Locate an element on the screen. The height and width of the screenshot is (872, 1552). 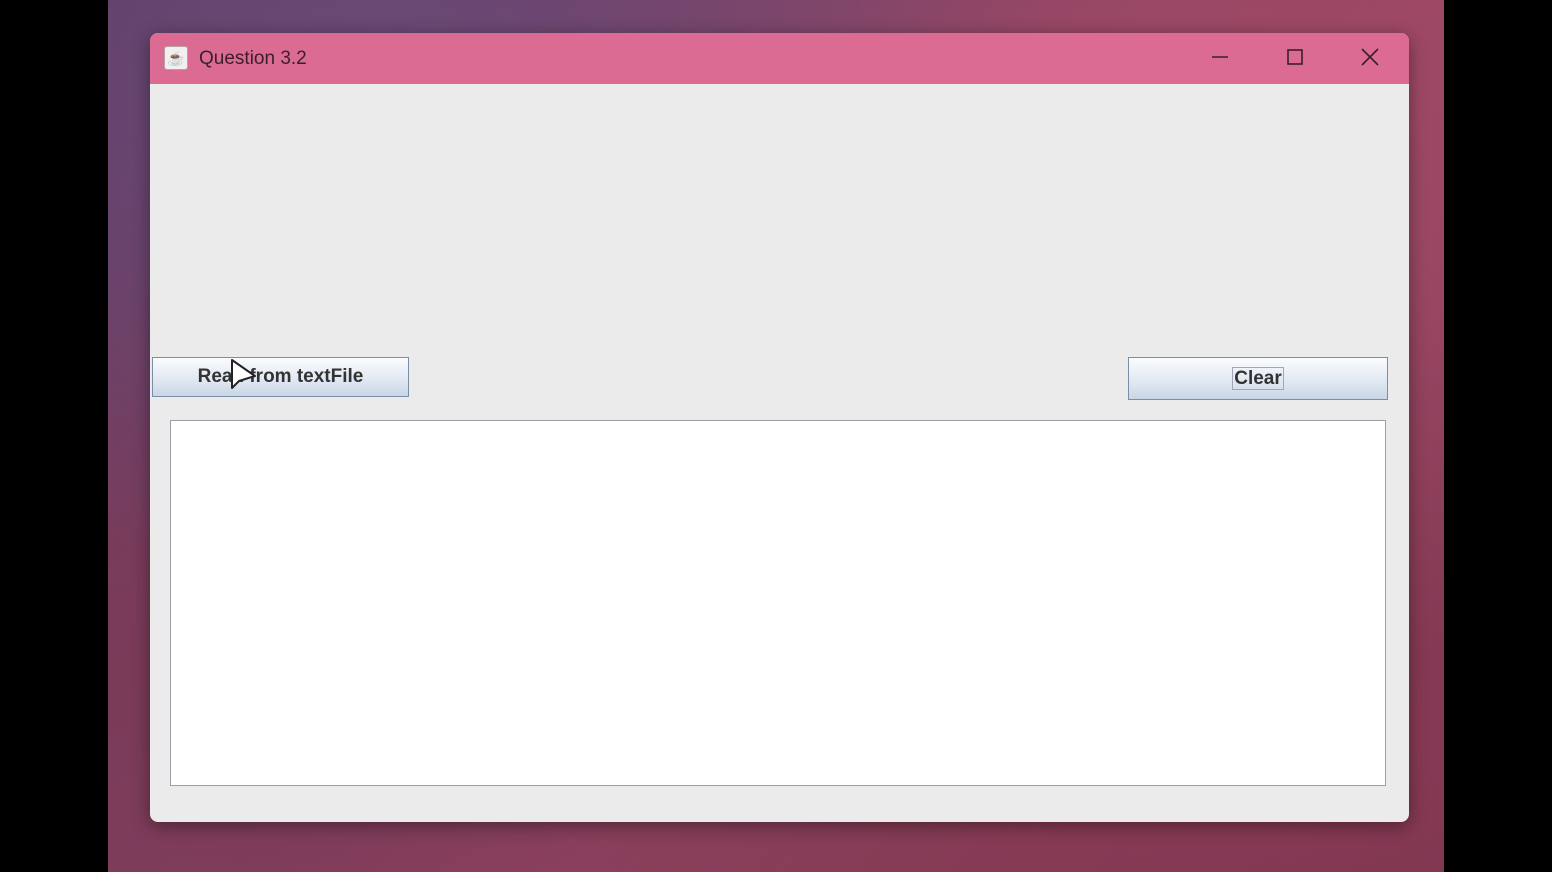
clear-button-label: Clear is located at coordinates (1258, 378).